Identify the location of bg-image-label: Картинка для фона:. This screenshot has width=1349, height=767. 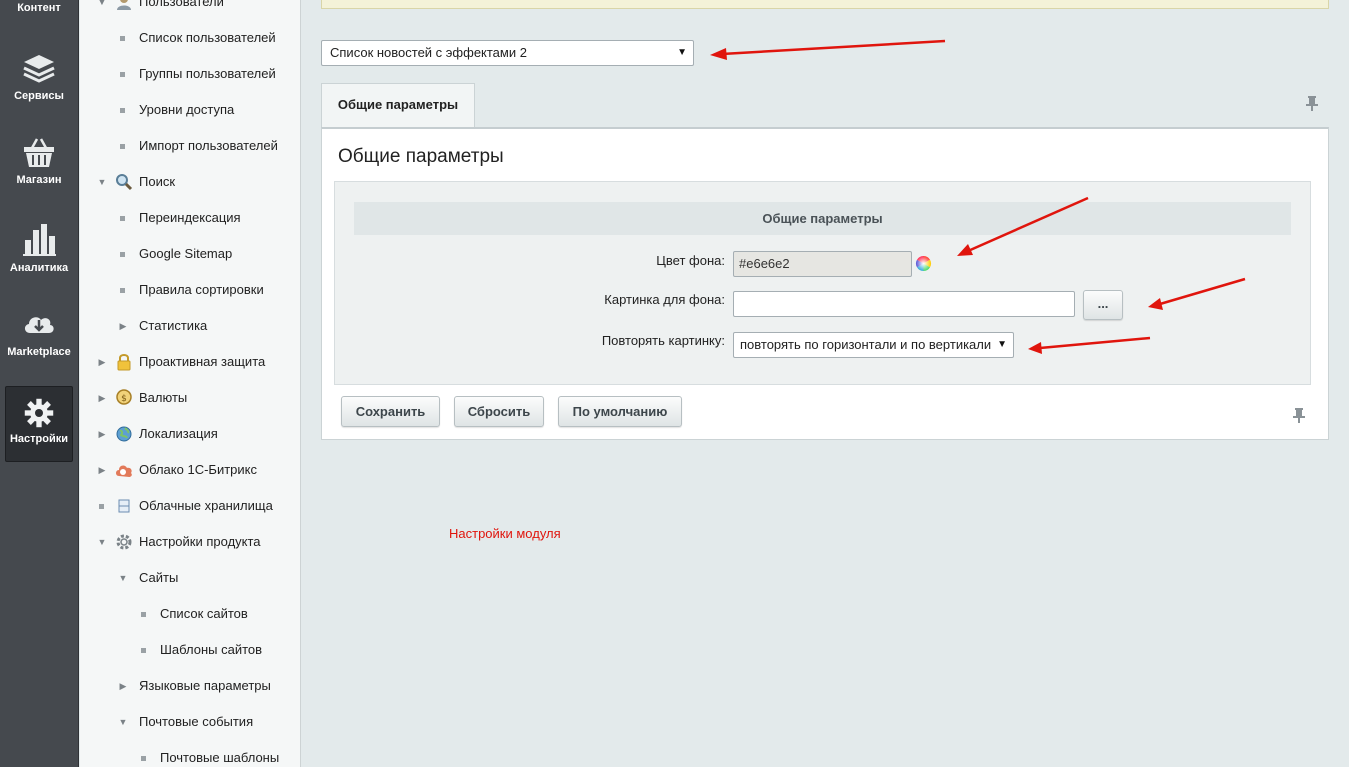
(664, 299).